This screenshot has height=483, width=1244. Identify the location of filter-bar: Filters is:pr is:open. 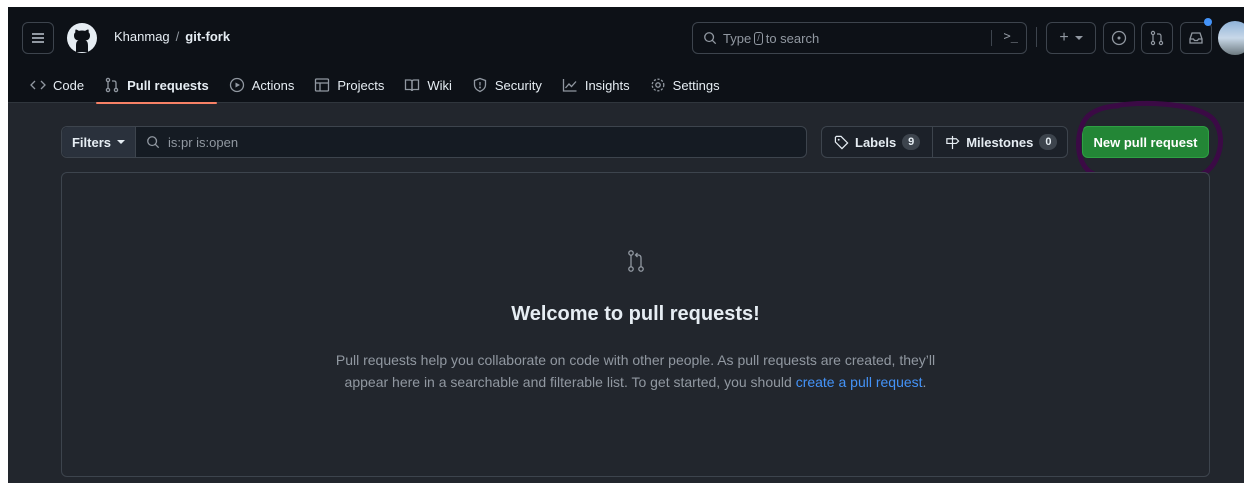
(434, 142).